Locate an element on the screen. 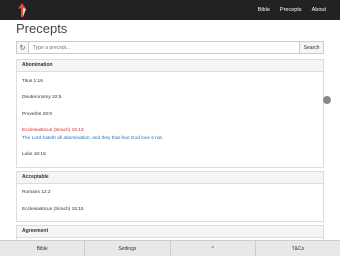 The height and width of the screenshot is (256, 340). chevron-up-icon: ^ is located at coordinates (212, 248).